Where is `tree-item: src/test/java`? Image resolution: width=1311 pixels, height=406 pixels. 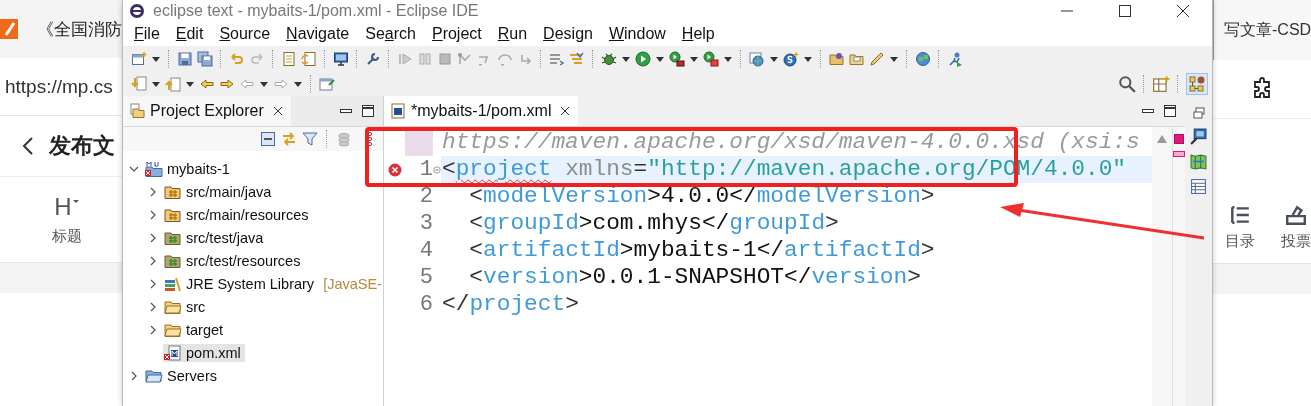 tree-item: src/test/java is located at coordinates (215, 237).